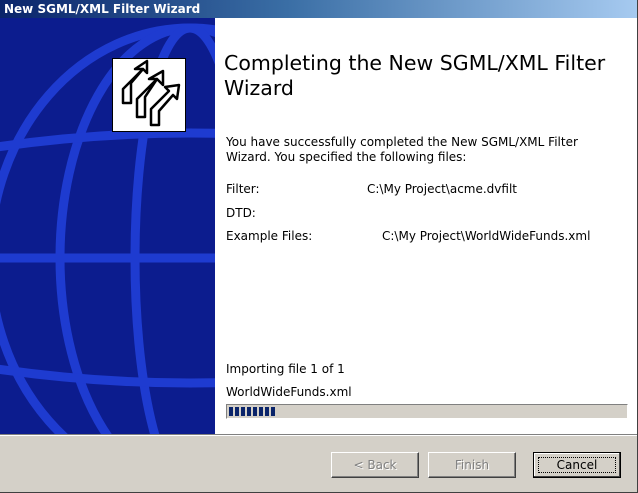 The height and width of the screenshot is (493, 638). What do you see at coordinates (318, 435) in the screenshot?
I see `footer-separator` at bounding box center [318, 435].